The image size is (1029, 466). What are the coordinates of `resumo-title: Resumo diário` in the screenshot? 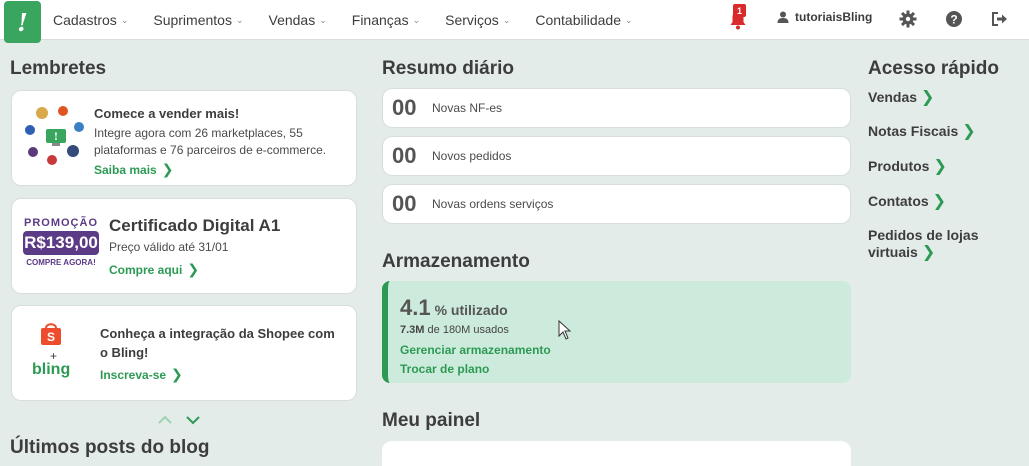 It's located at (448, 68).